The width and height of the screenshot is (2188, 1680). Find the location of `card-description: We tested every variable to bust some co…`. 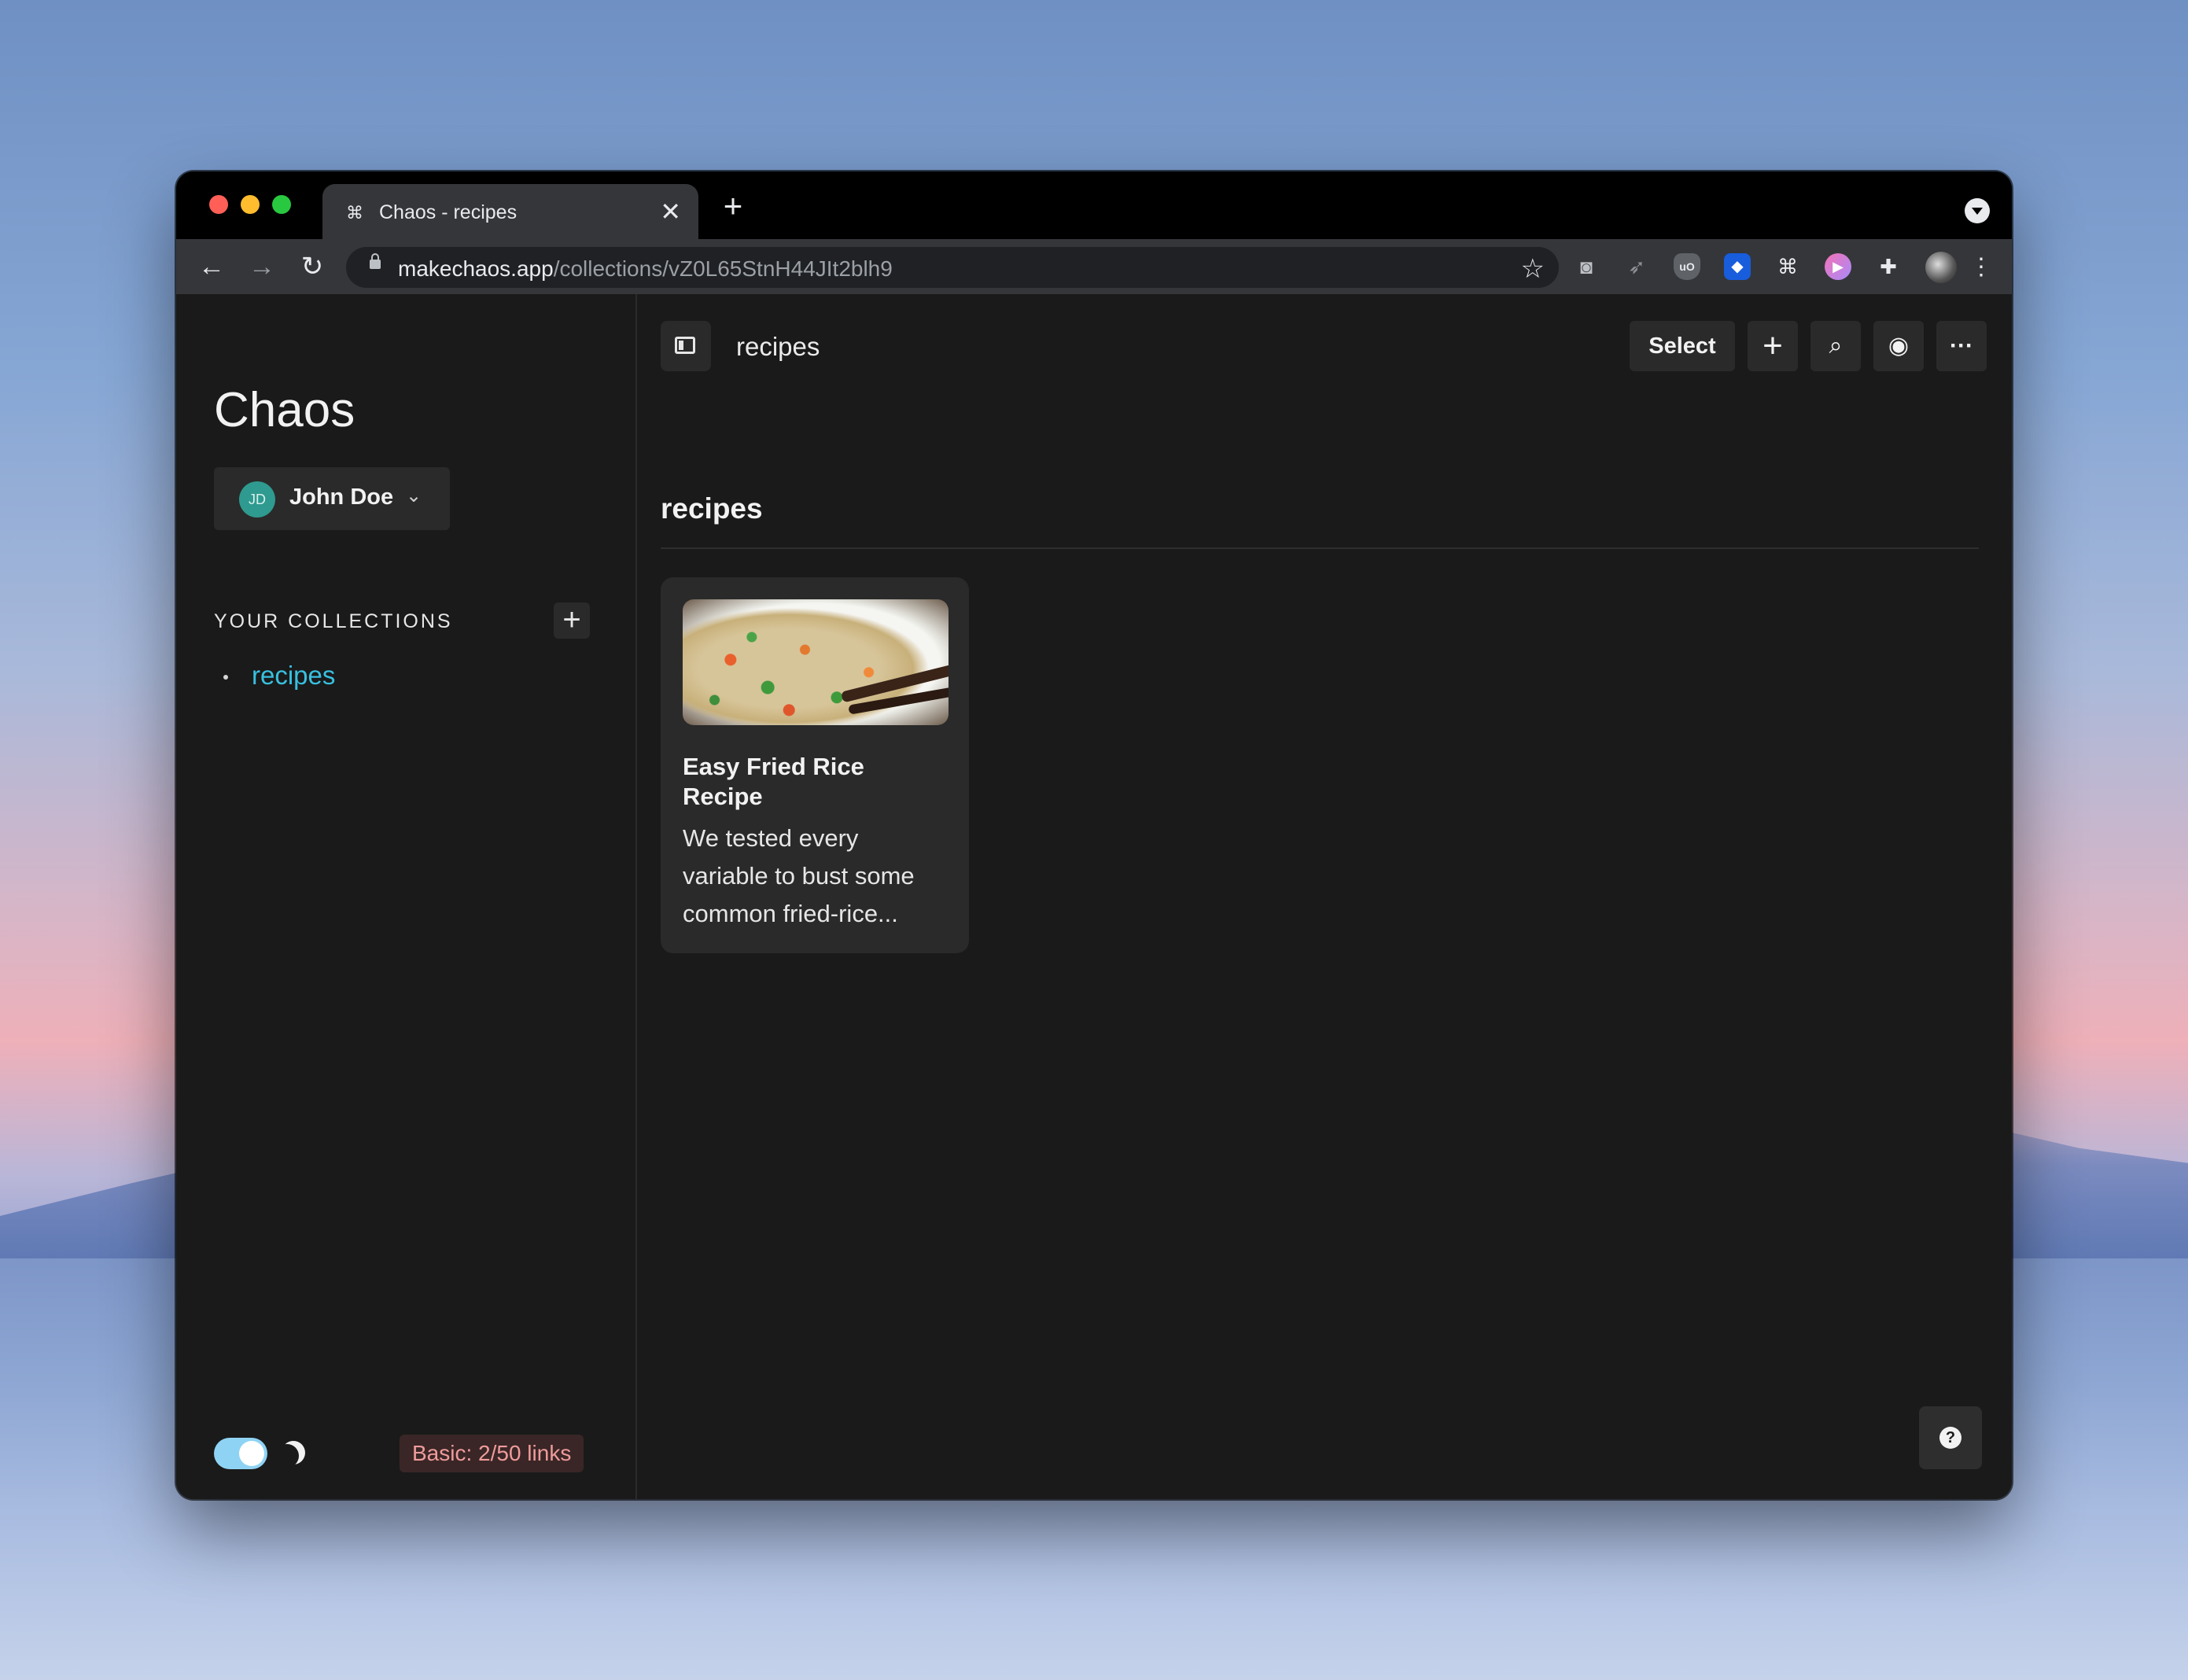

card-description: We tested every variable to bust some co… is located at coordinates (799, 875).